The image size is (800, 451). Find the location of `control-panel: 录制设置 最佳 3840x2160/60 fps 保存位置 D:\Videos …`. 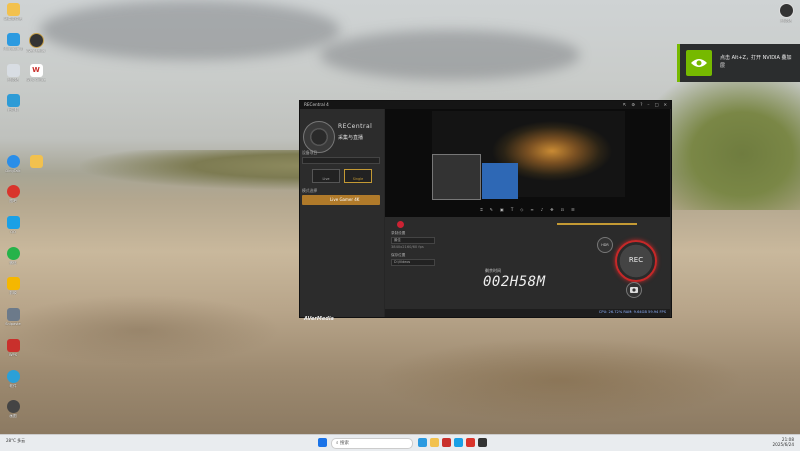

control-panel: 录制设置 最佳 3840x2160/60 fps 保存位置 D:\Videos … is located at coordinates (527, 263).